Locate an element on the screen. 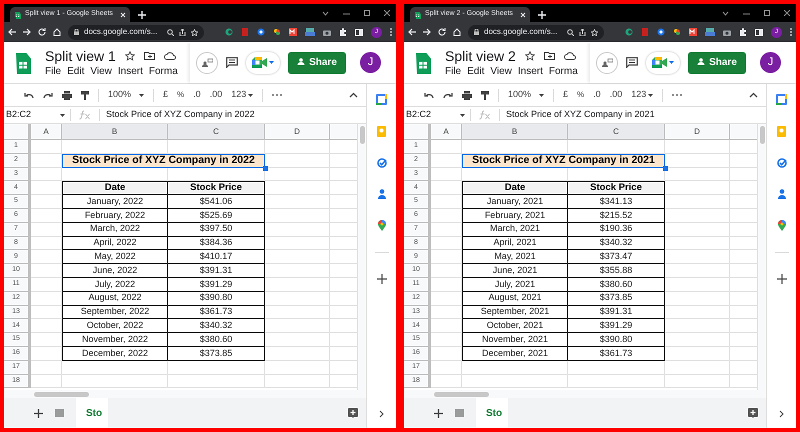  menu-item: View is located at coordinates (101, 71).